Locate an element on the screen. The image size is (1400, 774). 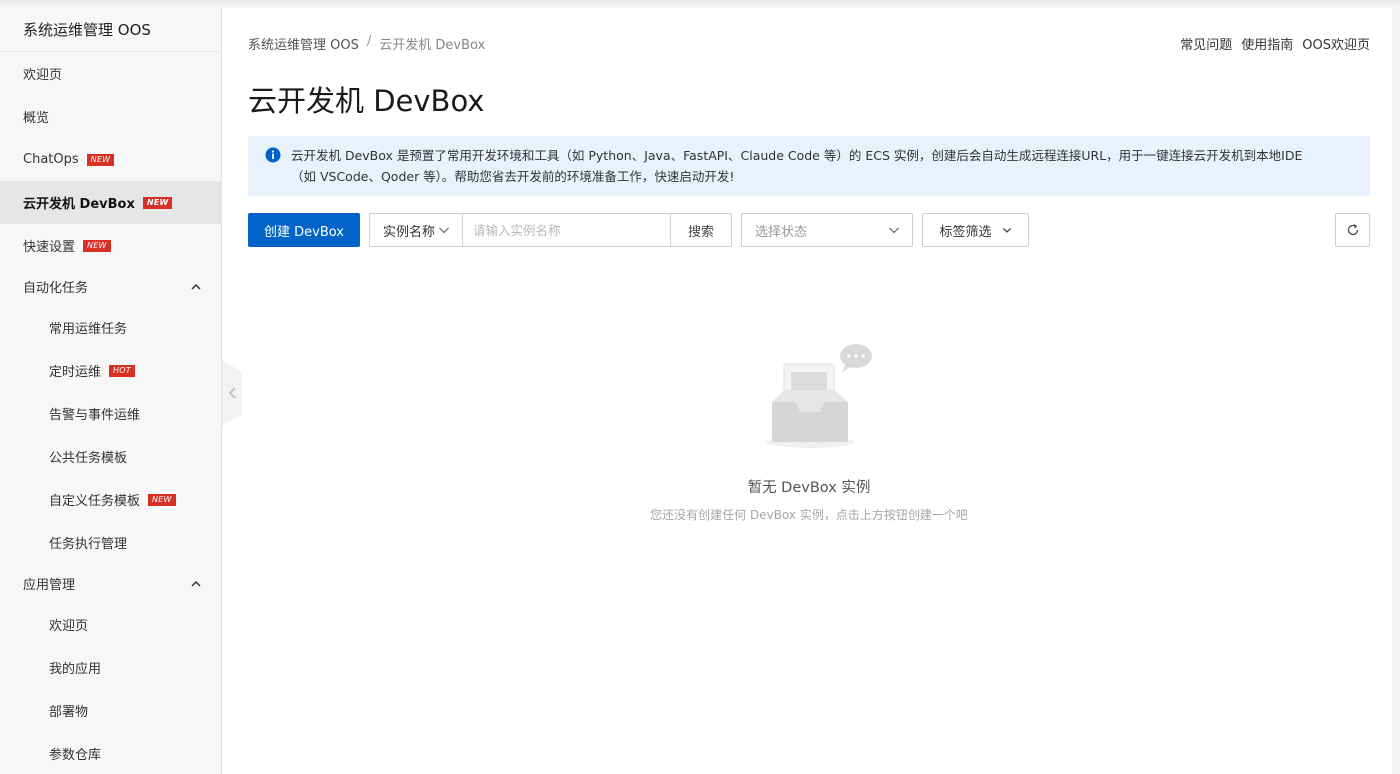
sidebar-item-app-welcome: 欢迎页 is located at coordinates (110, 624).